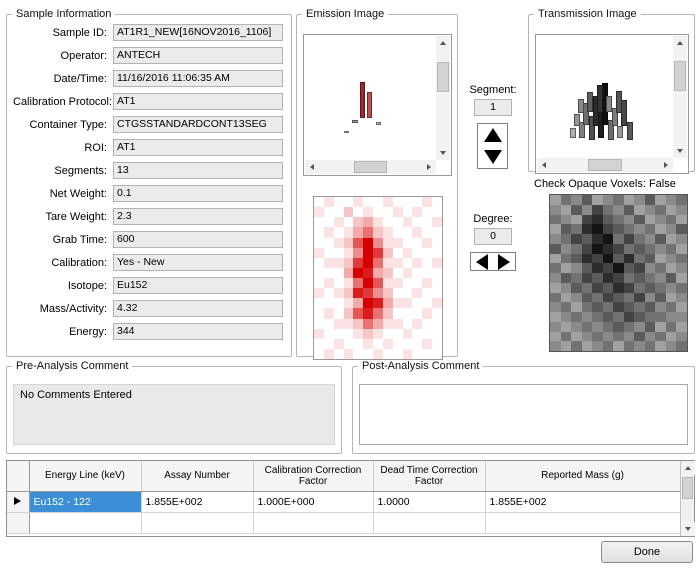 The width and height of the screenshot is (700, 570). What do you see at coordinates (493, 107) in the screenshot?
I see `segment-value-field: 1` at bounding box center [493, 107].